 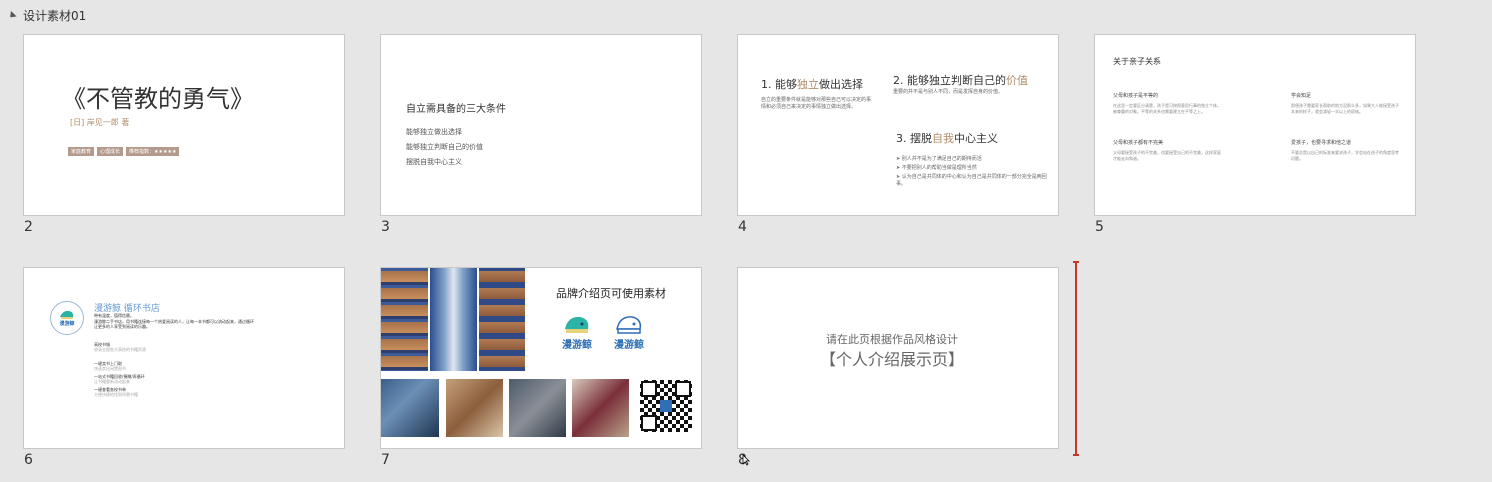 What do you see at coordinates (12, 15) in the screenshot?
I see `collapse-triangle-icon` at bounding box center [12, 15].